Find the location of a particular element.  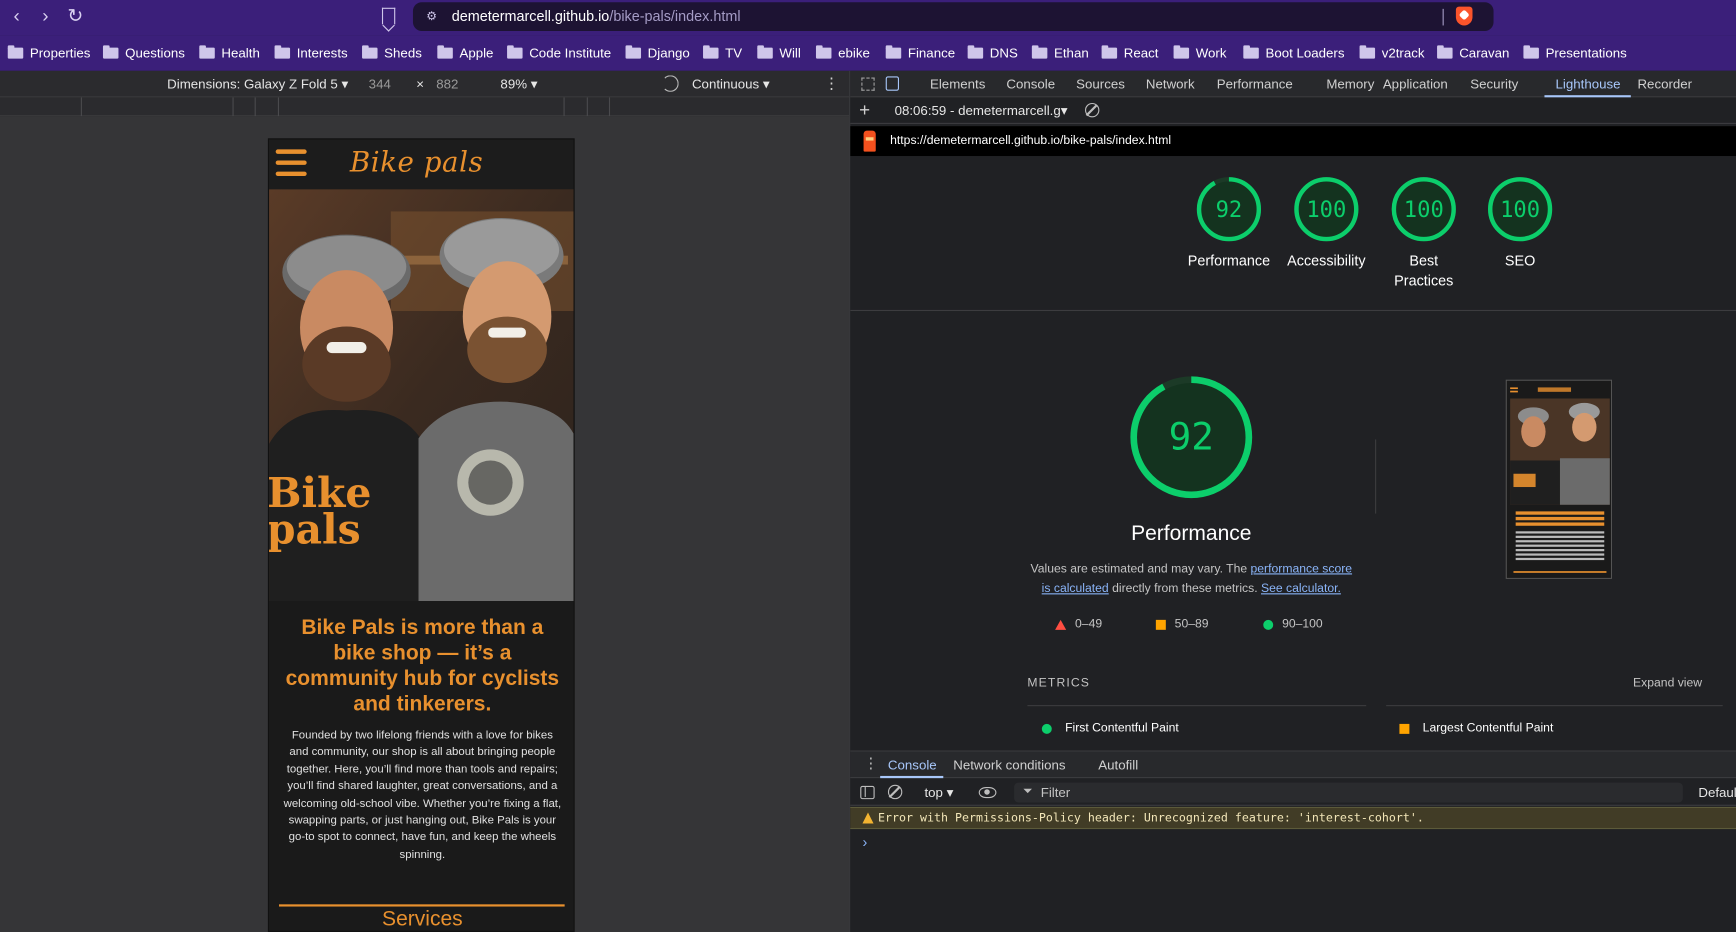

see-calculator-link: See calculator. is located at coordinates (1301, 588).